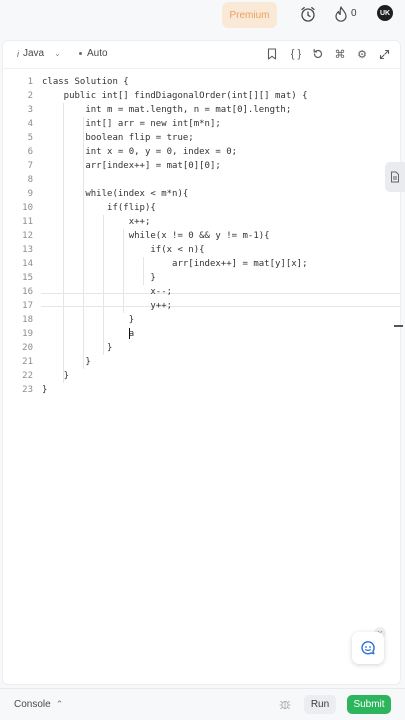 This screenshot has height=720, width=405. Describe the element at coordinates (398, 326) in the screenshot. I see `scrollbar-marker` at that location.